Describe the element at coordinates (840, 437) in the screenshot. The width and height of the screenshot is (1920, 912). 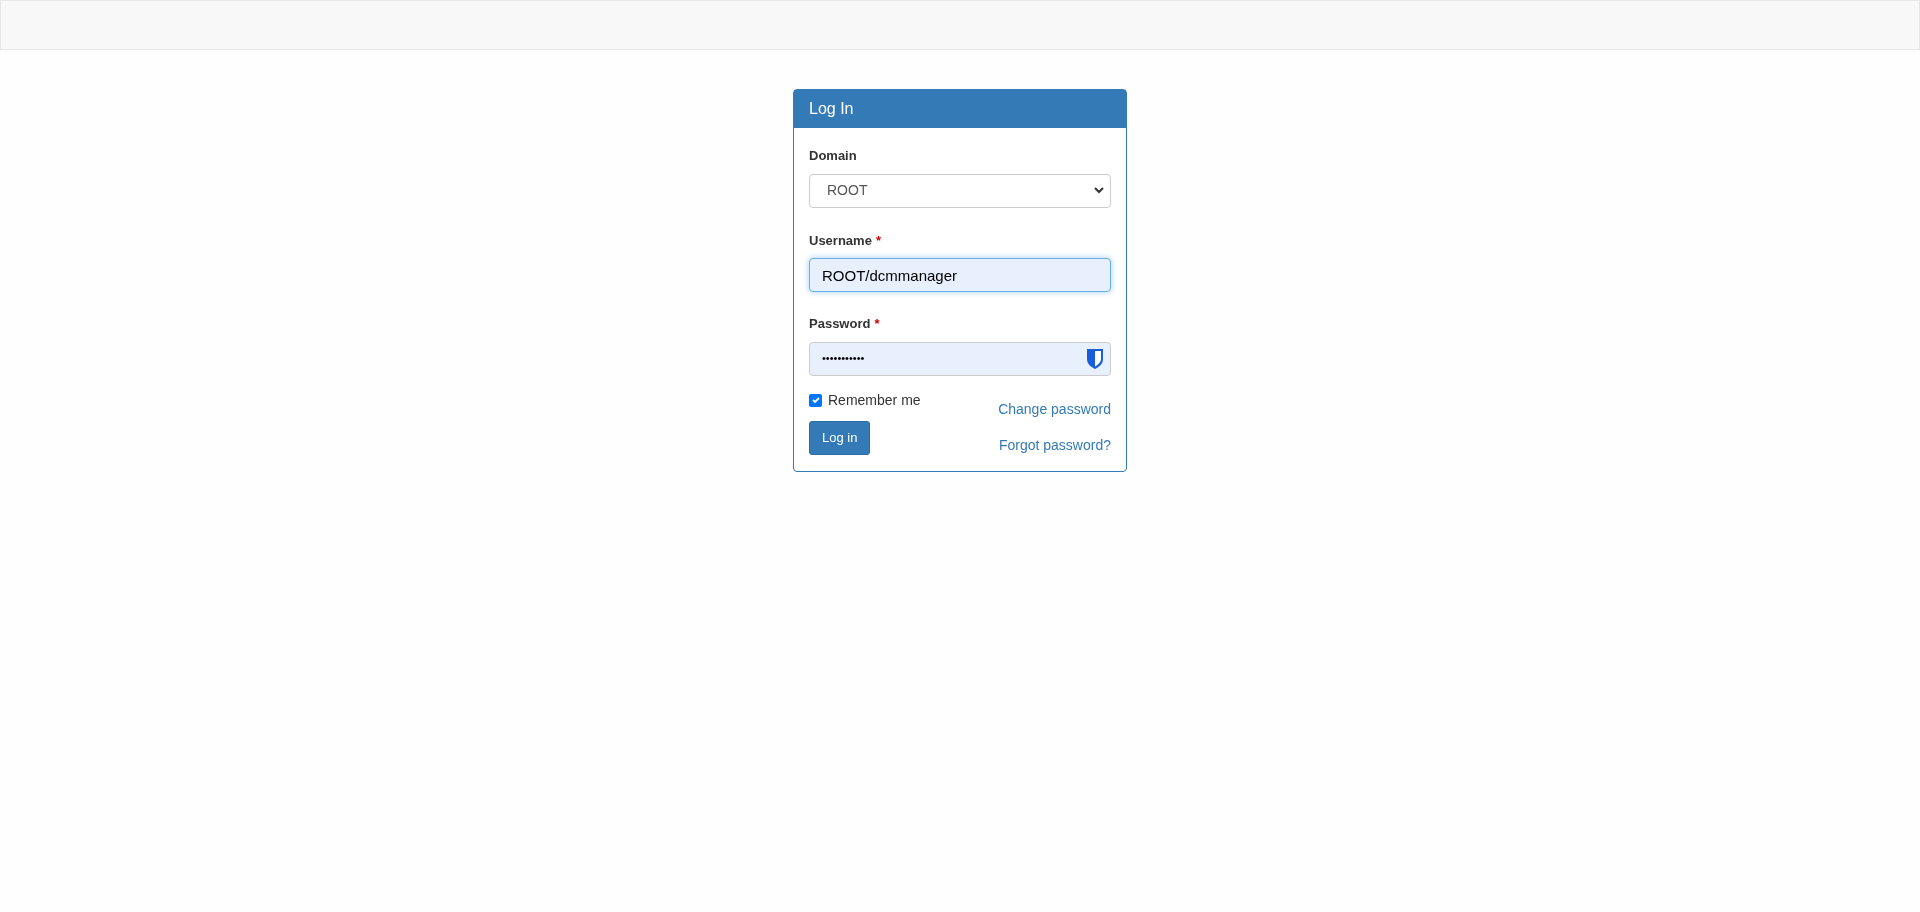
I see `login-button: Log in` at that location.